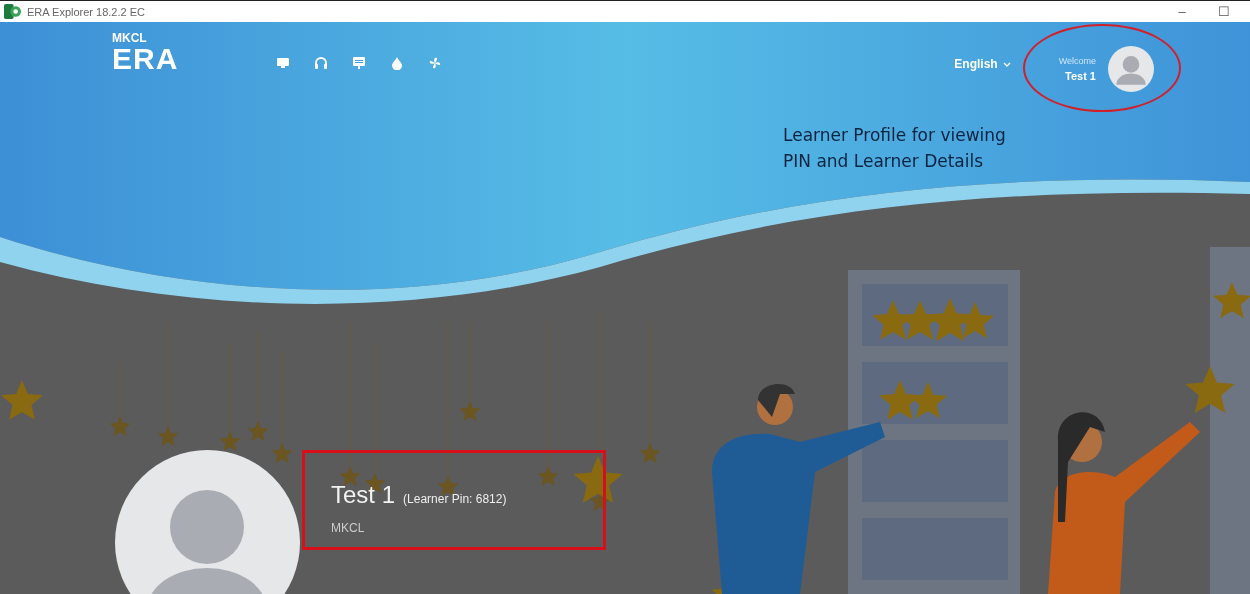 This screenshot has width=1250, height=594. What do you see at coordinates (130, 38) in the screenshot?
I see `logo-subtitle: MKCL` at bounding box center [130, 38].